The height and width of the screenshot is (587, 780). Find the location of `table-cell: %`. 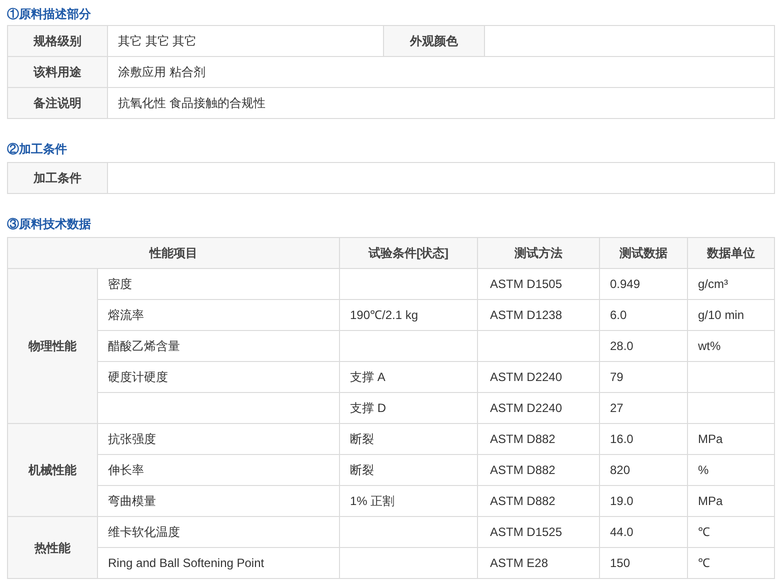

table-cell: % is located at coordinates (703, 470).